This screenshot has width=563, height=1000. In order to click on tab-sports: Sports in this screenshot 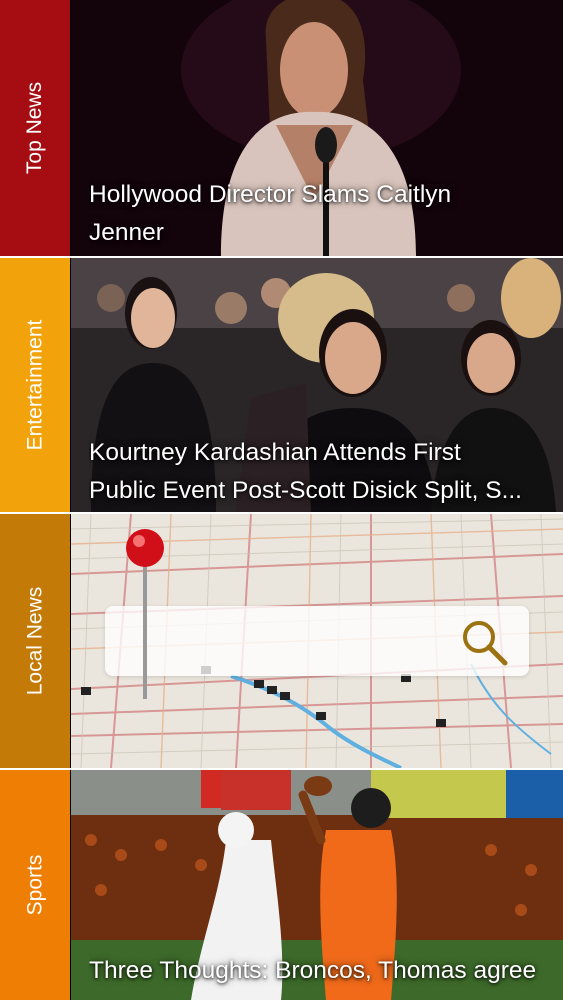, I will do `click(35, 885)`.